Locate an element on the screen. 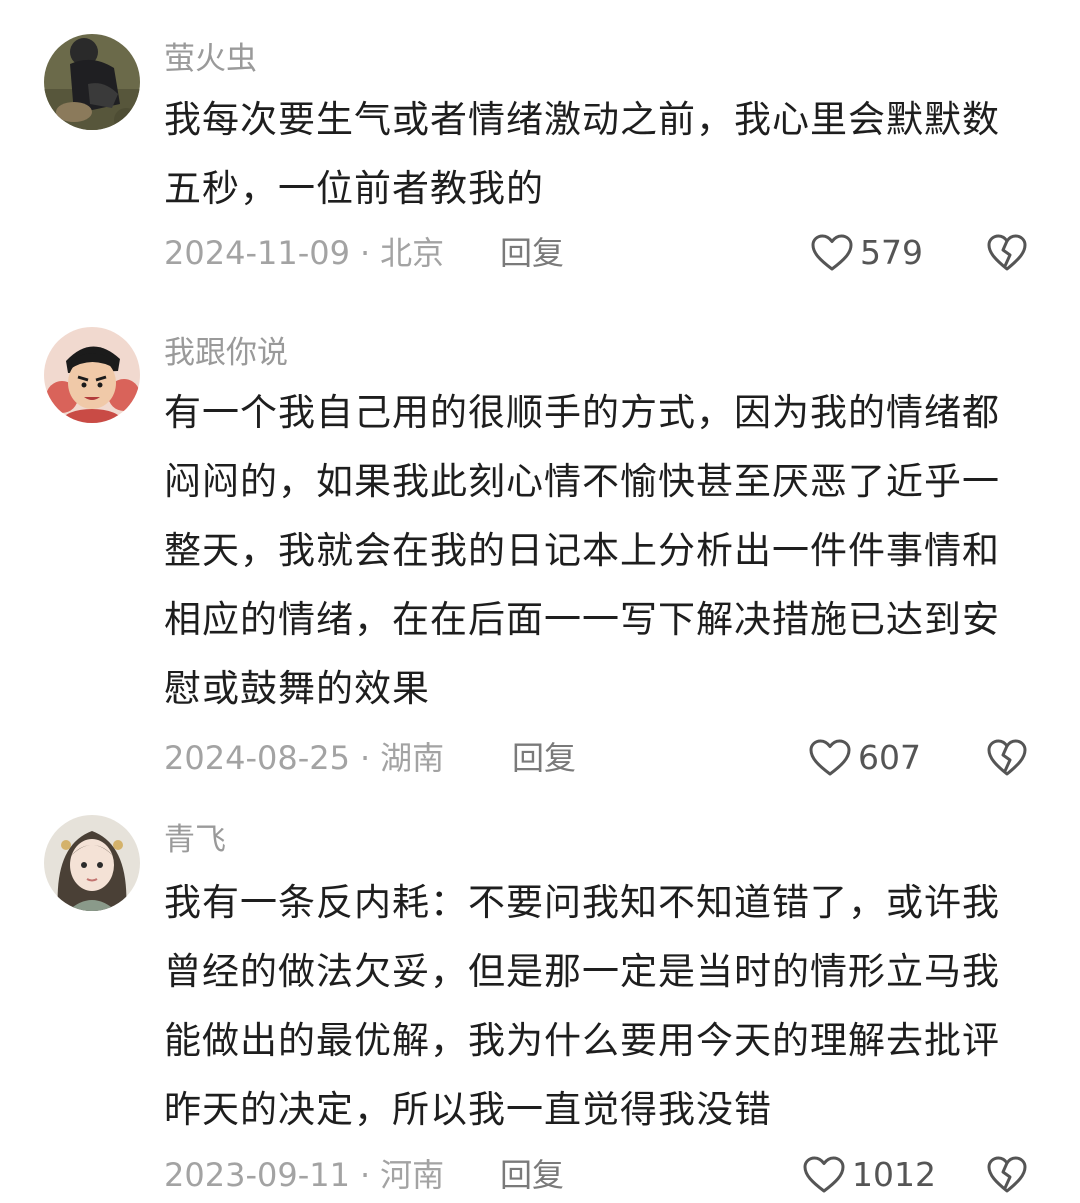 The height and width of the screenshot is (1203, 1080). like-count: 607 is located at coordinates (889, 757).